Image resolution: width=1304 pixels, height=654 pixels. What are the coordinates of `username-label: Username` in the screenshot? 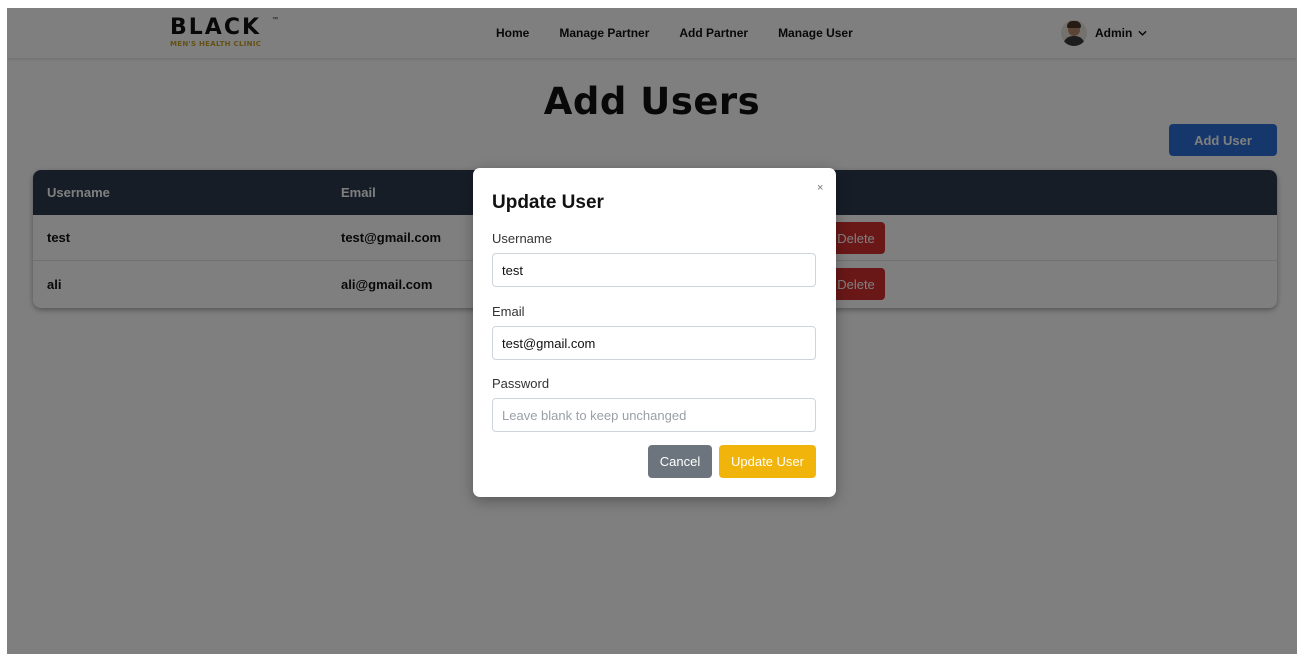 It's located at (522, 238).